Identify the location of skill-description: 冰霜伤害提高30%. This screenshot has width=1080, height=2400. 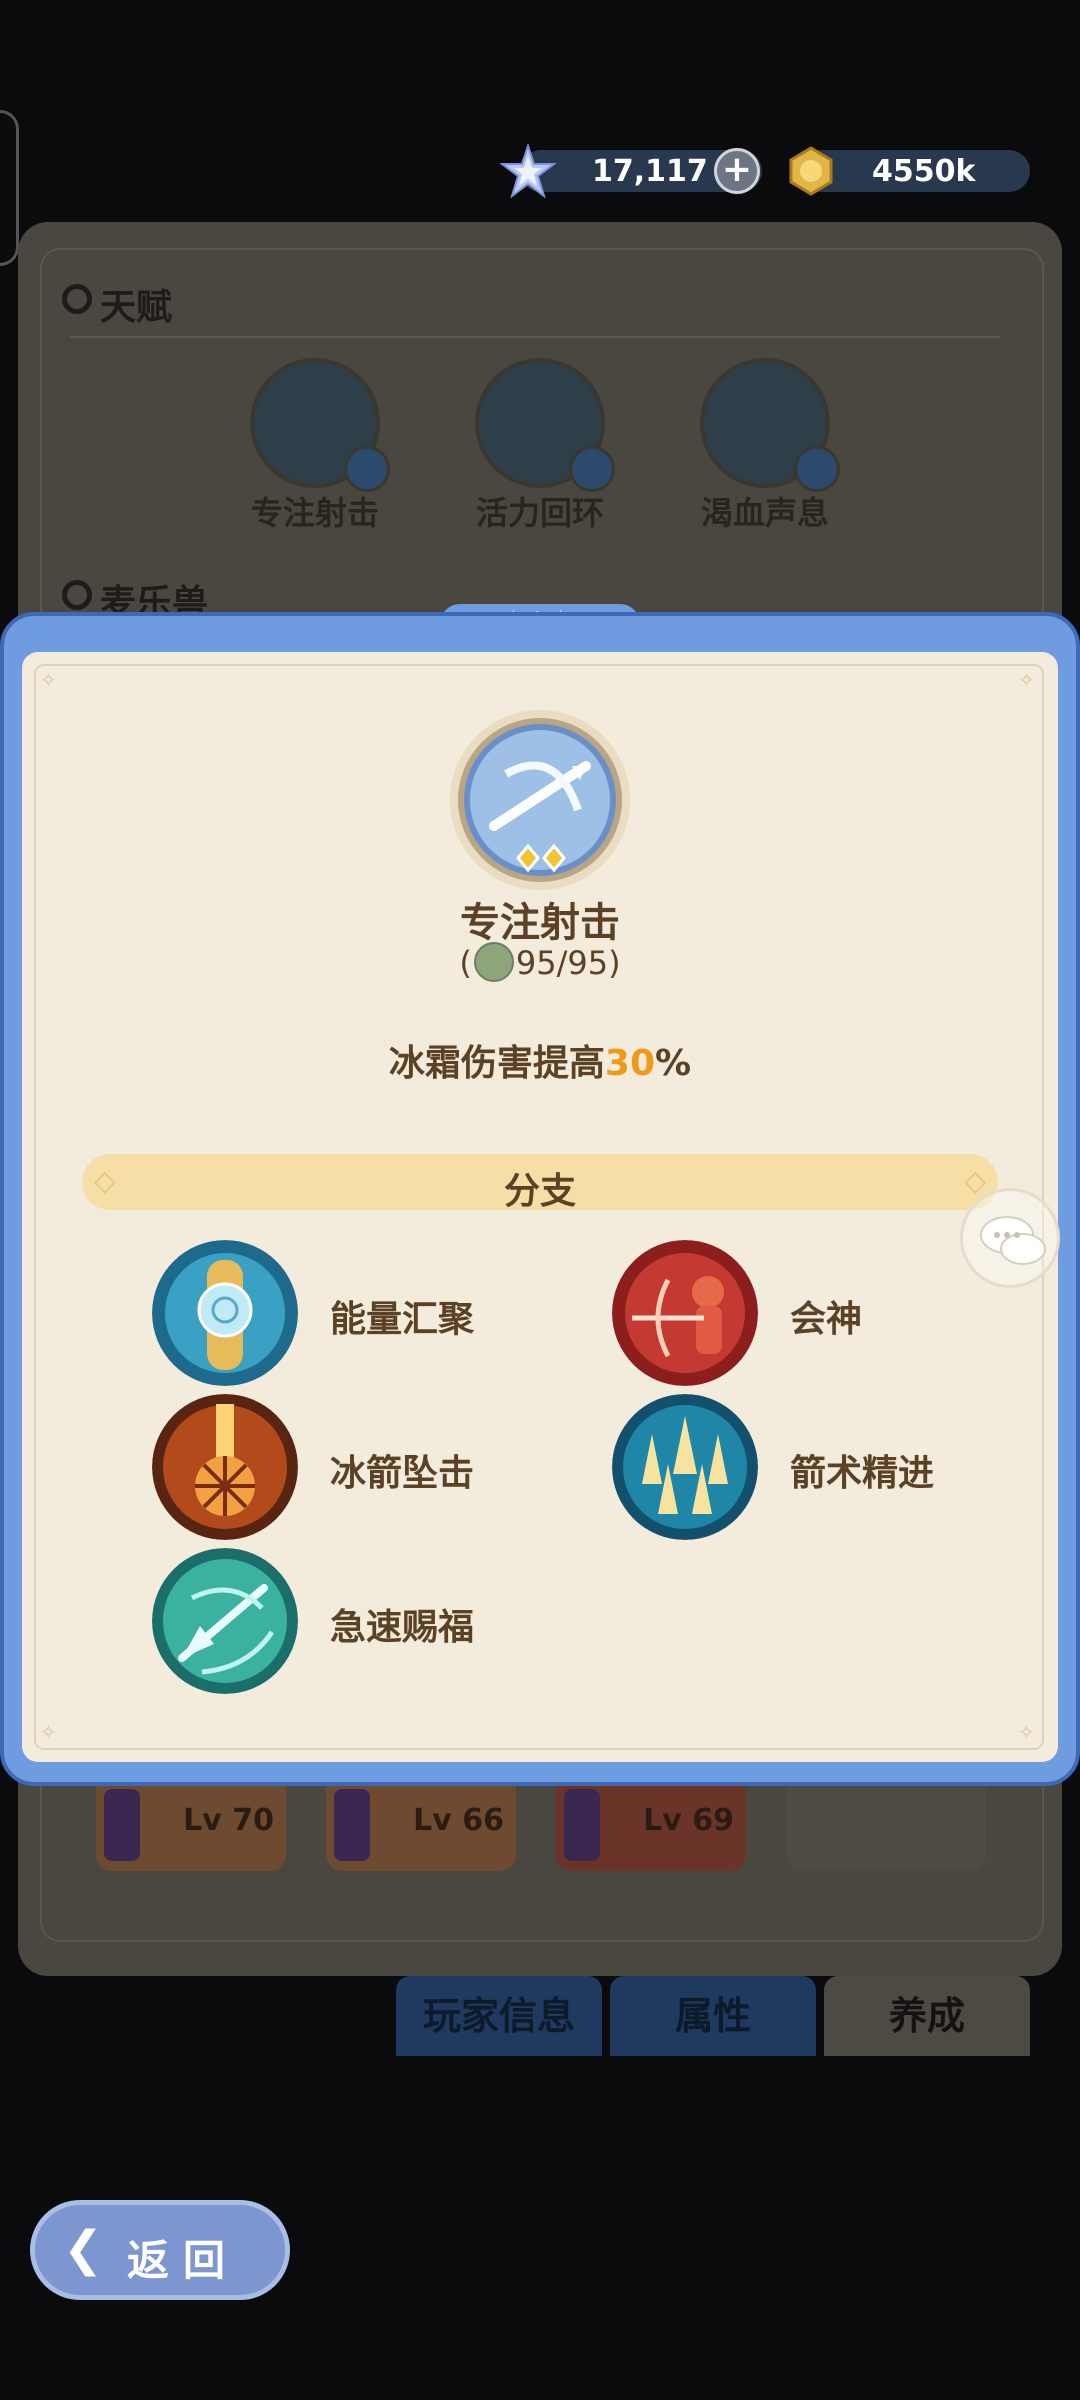
(540, 1060).